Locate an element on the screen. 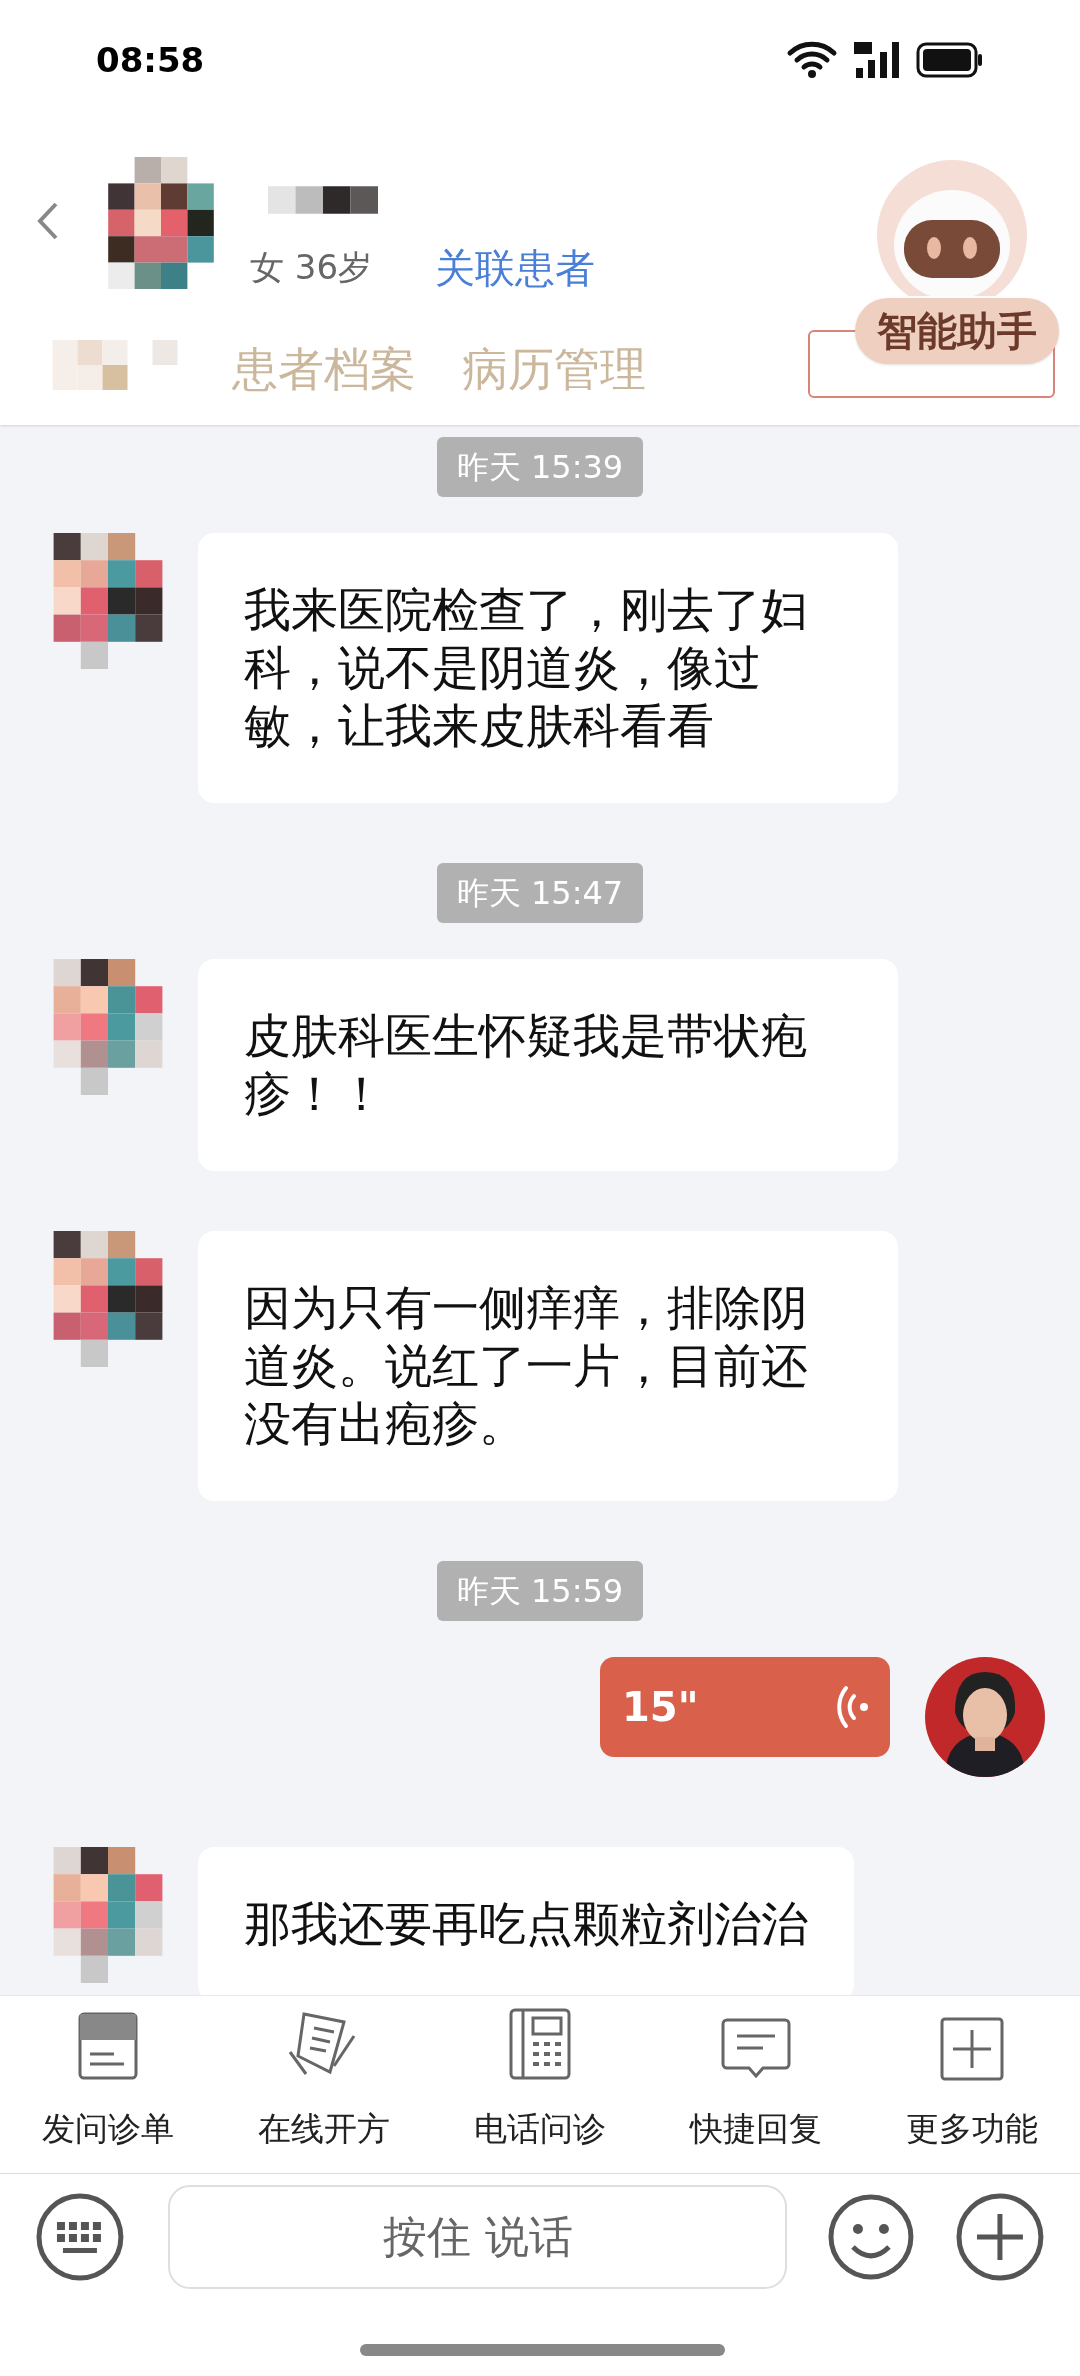  timestamp: 昨天 15:47 is located at coordinates (540, 893).